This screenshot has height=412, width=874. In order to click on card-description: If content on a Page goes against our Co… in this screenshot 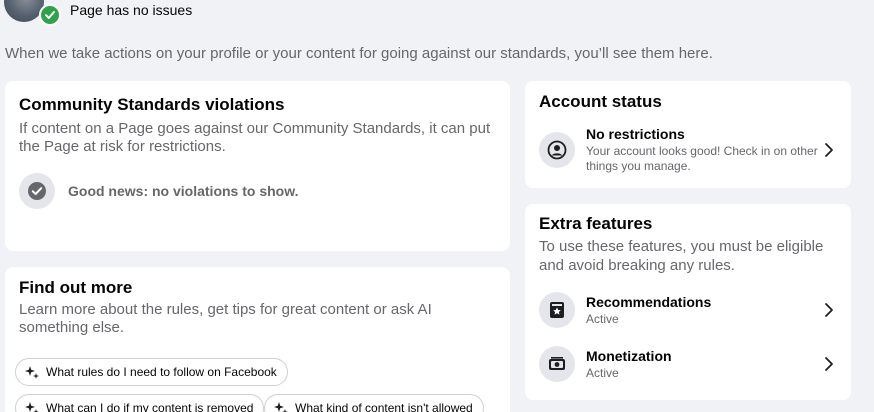, I will do `click(255, 137)`.